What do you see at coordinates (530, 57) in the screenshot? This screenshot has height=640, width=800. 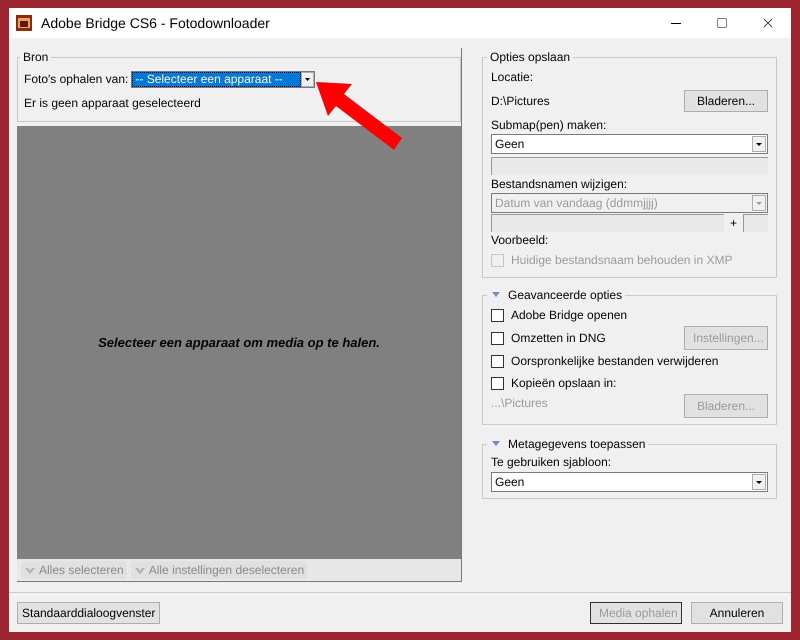 I see `group-title: Opties opslaan` at bounding box center [530, 57].